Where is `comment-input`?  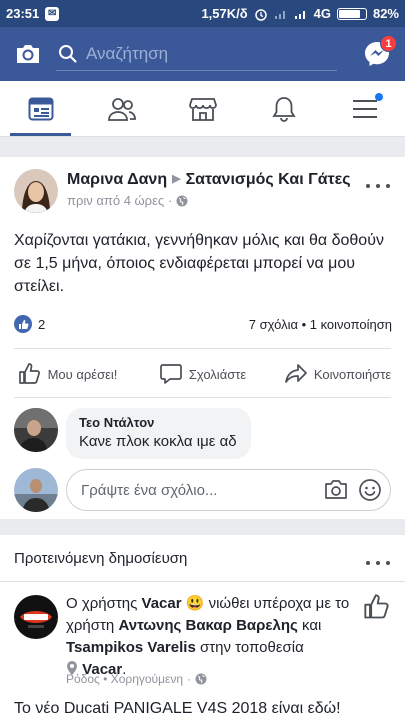
comment-input is located at coordinates (202, 490).